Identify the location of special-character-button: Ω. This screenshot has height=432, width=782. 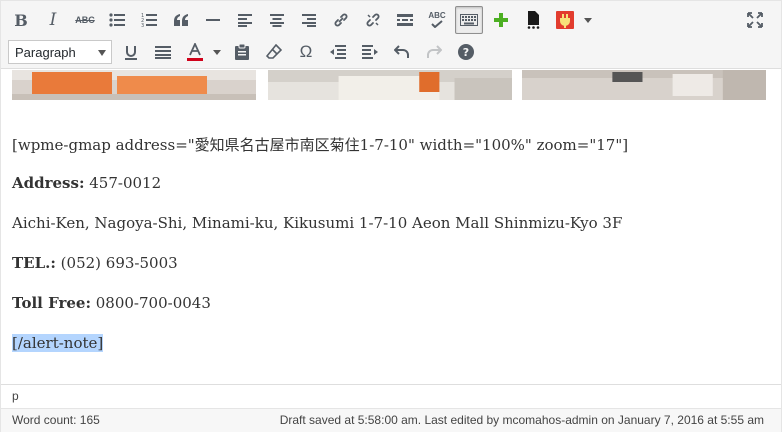
(306, 52).